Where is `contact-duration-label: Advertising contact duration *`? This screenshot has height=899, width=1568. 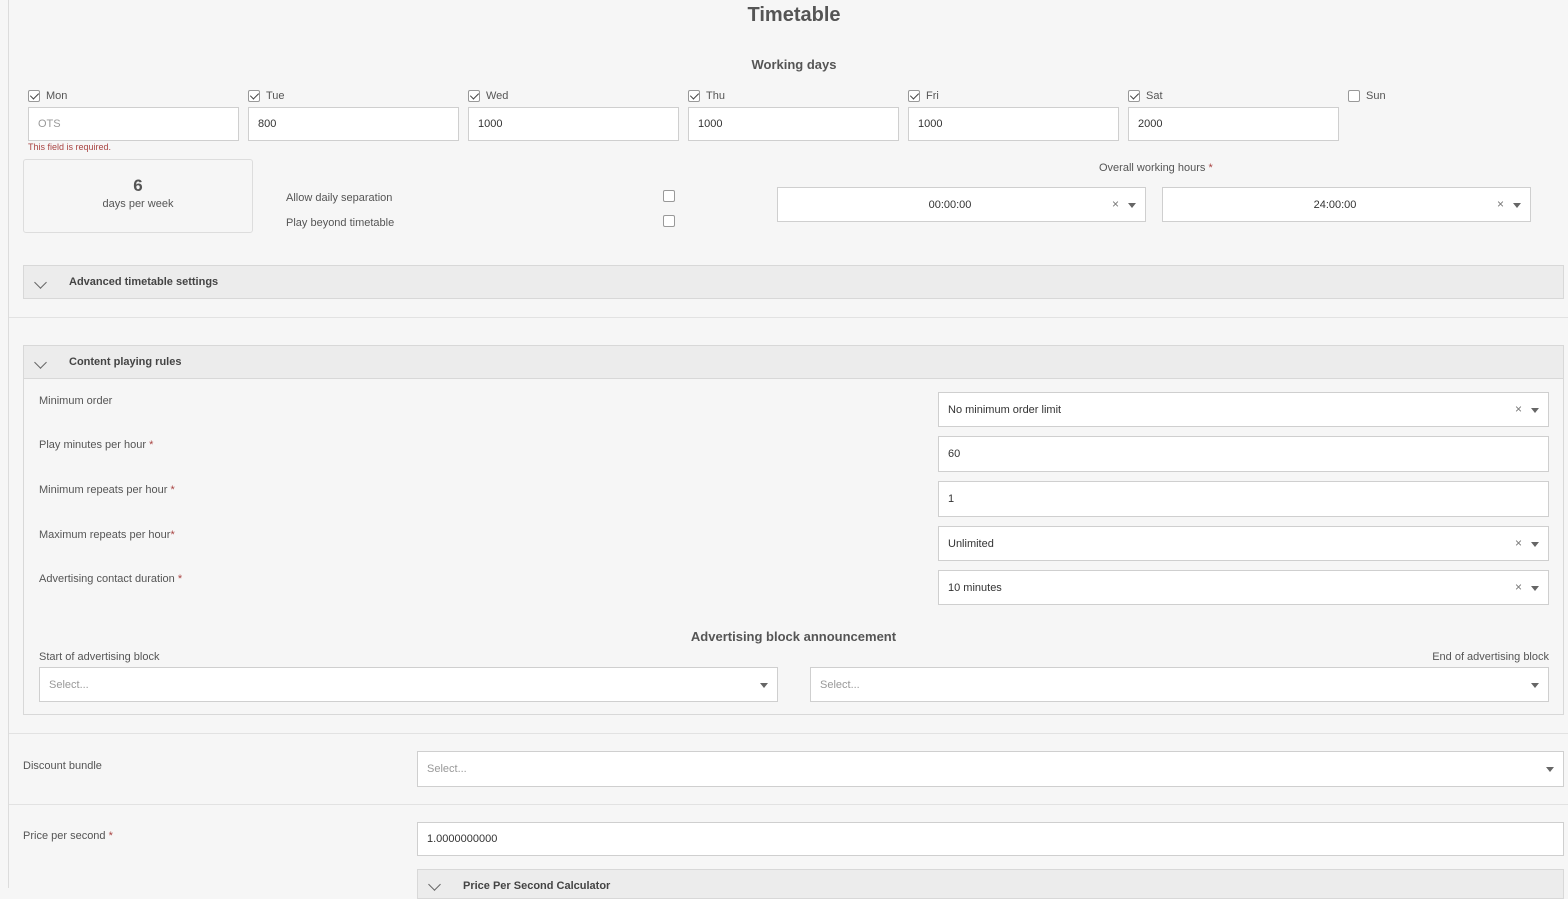 contact-duration-label: Advertising contact duration * is located at coordinates (111, 579).